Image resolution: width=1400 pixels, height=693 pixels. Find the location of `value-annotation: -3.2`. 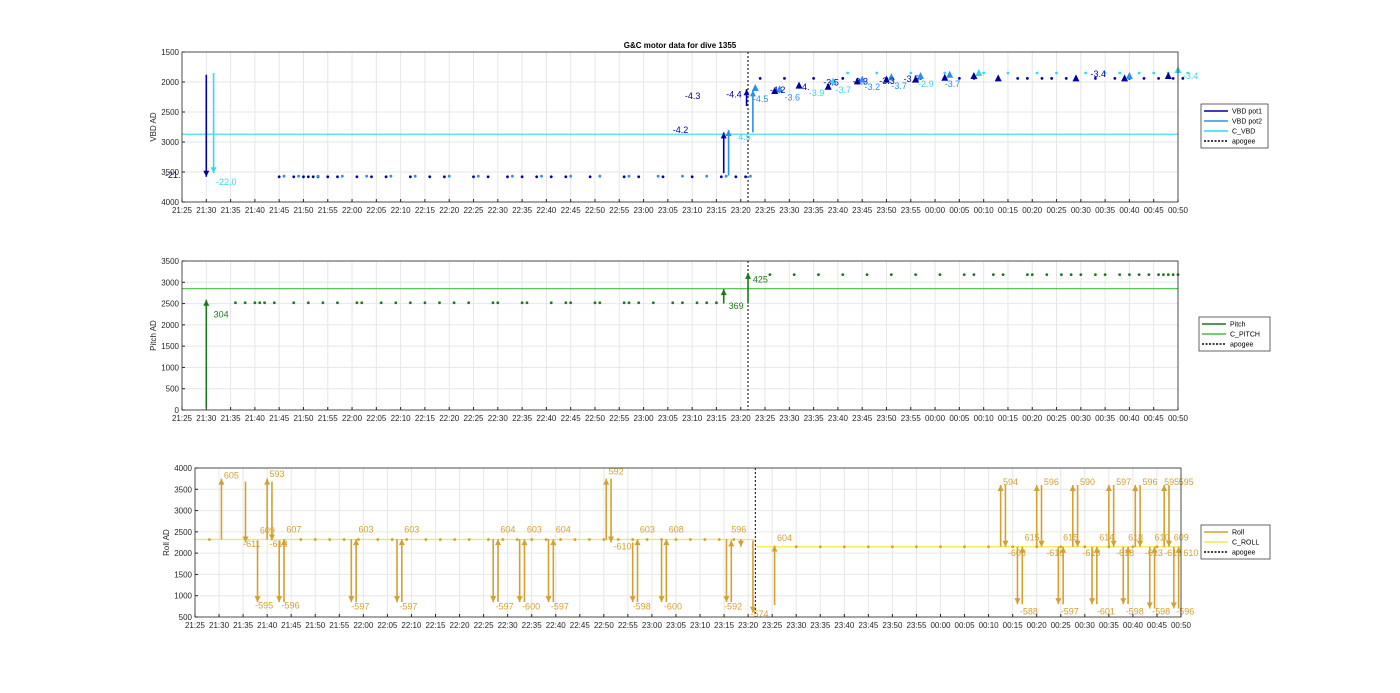

value-annotation: -3.2 is located at coordinates (873, 87).